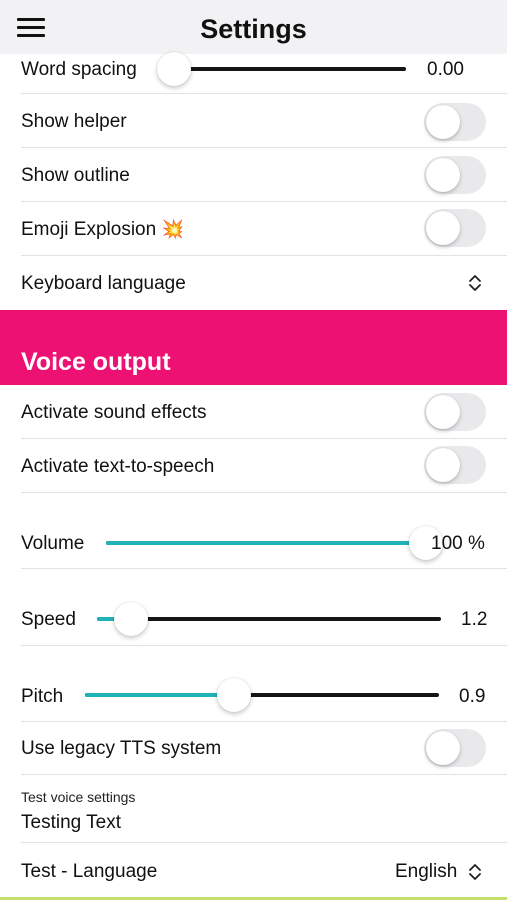 The height and width of the screenshot is (900, 507). I want to click on keyboard-language-row: Keyboard language, so click(253, 283).